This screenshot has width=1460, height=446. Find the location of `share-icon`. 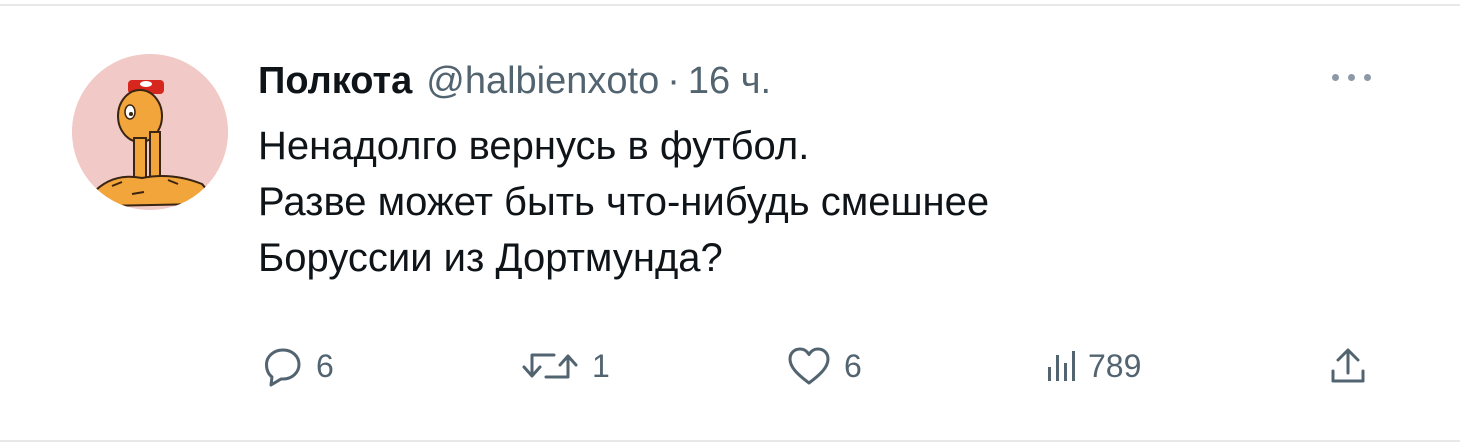

share-icon is located at coordinates (1348, 366).